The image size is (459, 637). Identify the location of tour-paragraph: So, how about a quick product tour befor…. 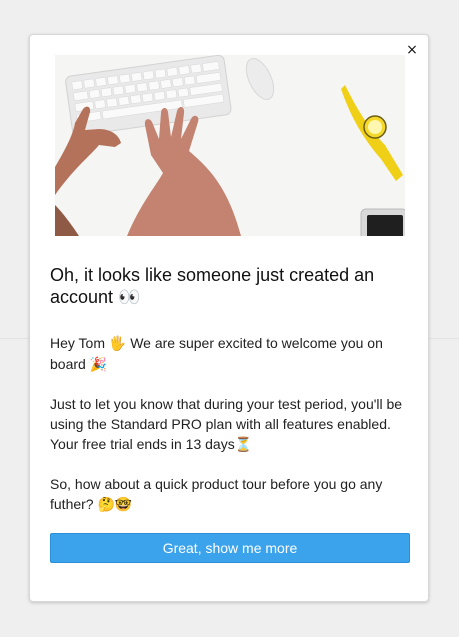
(227, 494).